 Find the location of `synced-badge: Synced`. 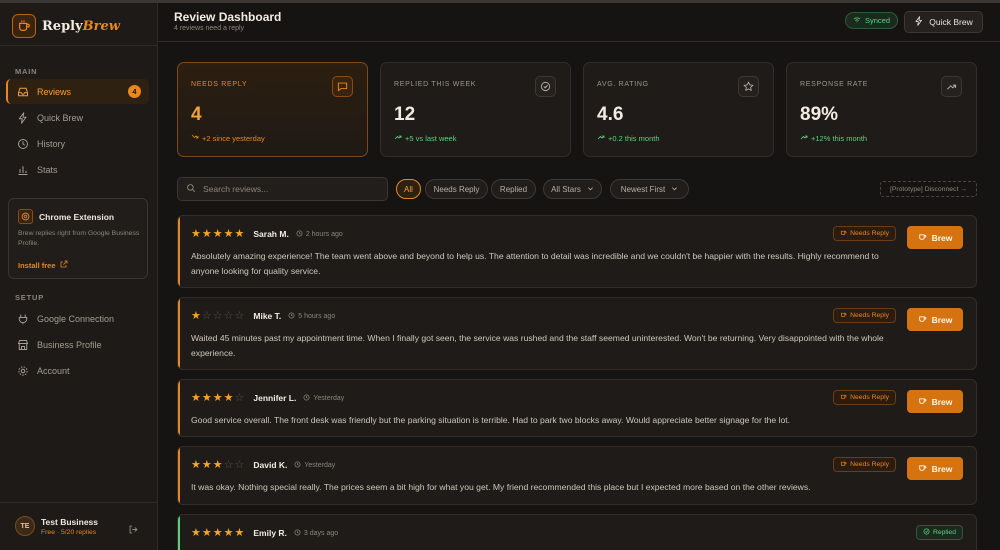

synced-badge: Synced is located at coordinates (872, 20).